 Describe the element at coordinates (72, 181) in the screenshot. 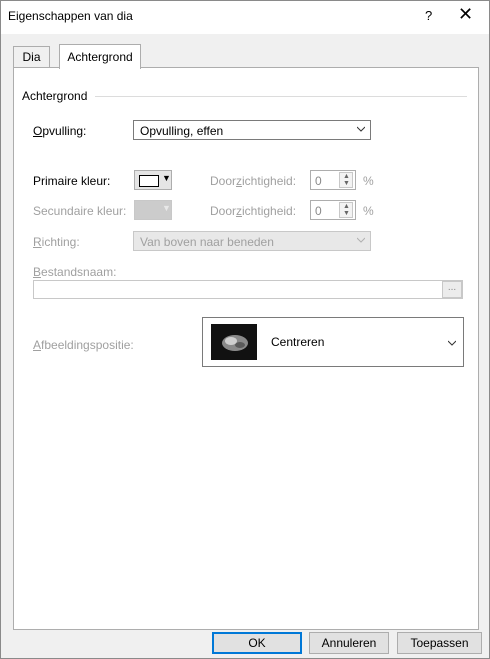

I see `primary-color-label: Primaire kleur:` at that location.